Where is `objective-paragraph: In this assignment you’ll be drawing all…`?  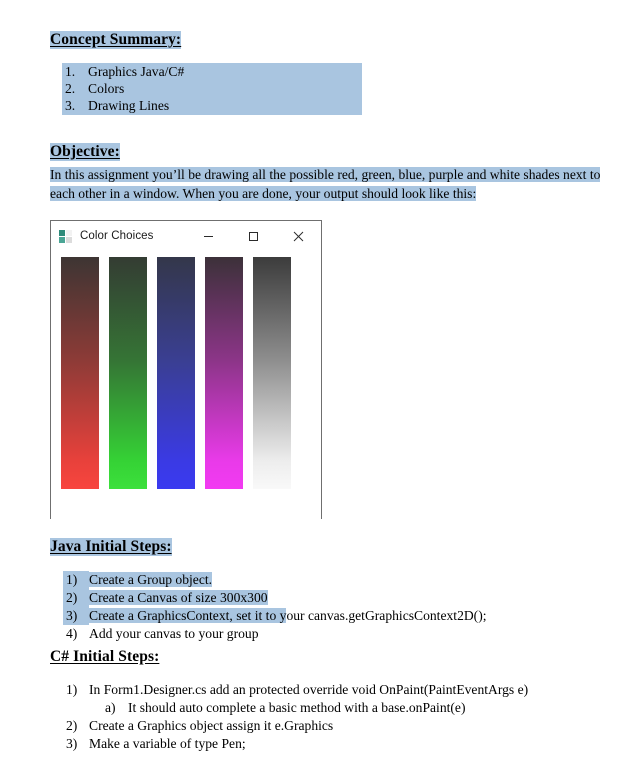 objective-paragraph: In this assignment you’ll be drawing all… is located at coordinates (342, 185).